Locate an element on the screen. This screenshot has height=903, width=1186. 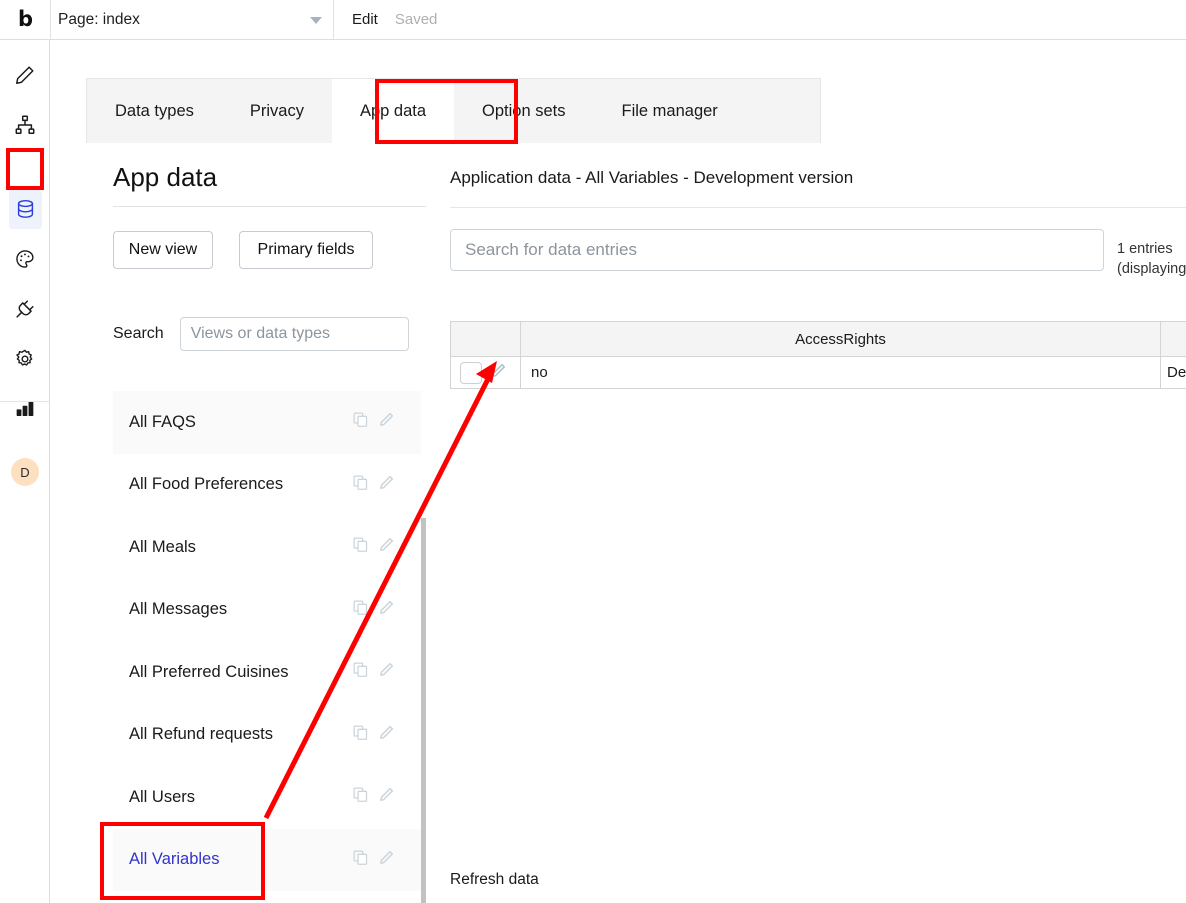
table-header-access-rights: AccessRights is located at coordinates (841, 339).